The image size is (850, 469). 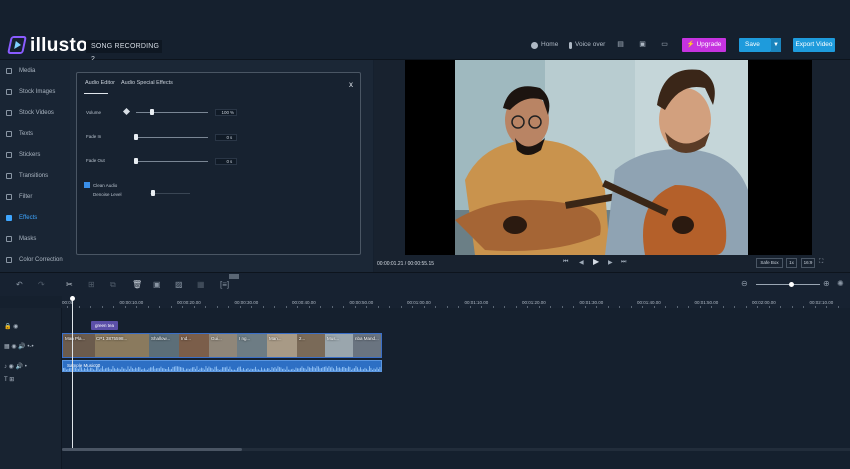 What do you see at coordinates (35, 197) in the screenshot?
I see `sidebar-item-filter: Filter` at bounding box center [35, 197].